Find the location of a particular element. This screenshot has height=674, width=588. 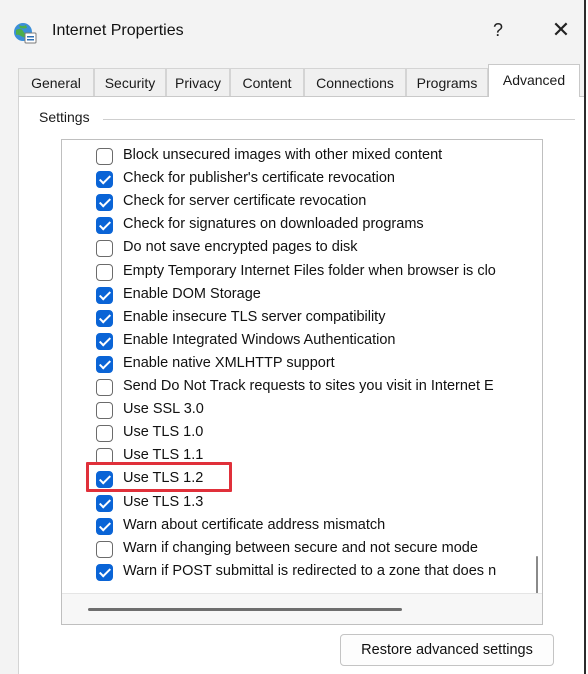

setting-label: Use TLS 1.2 is located at coordinates (163, 478).